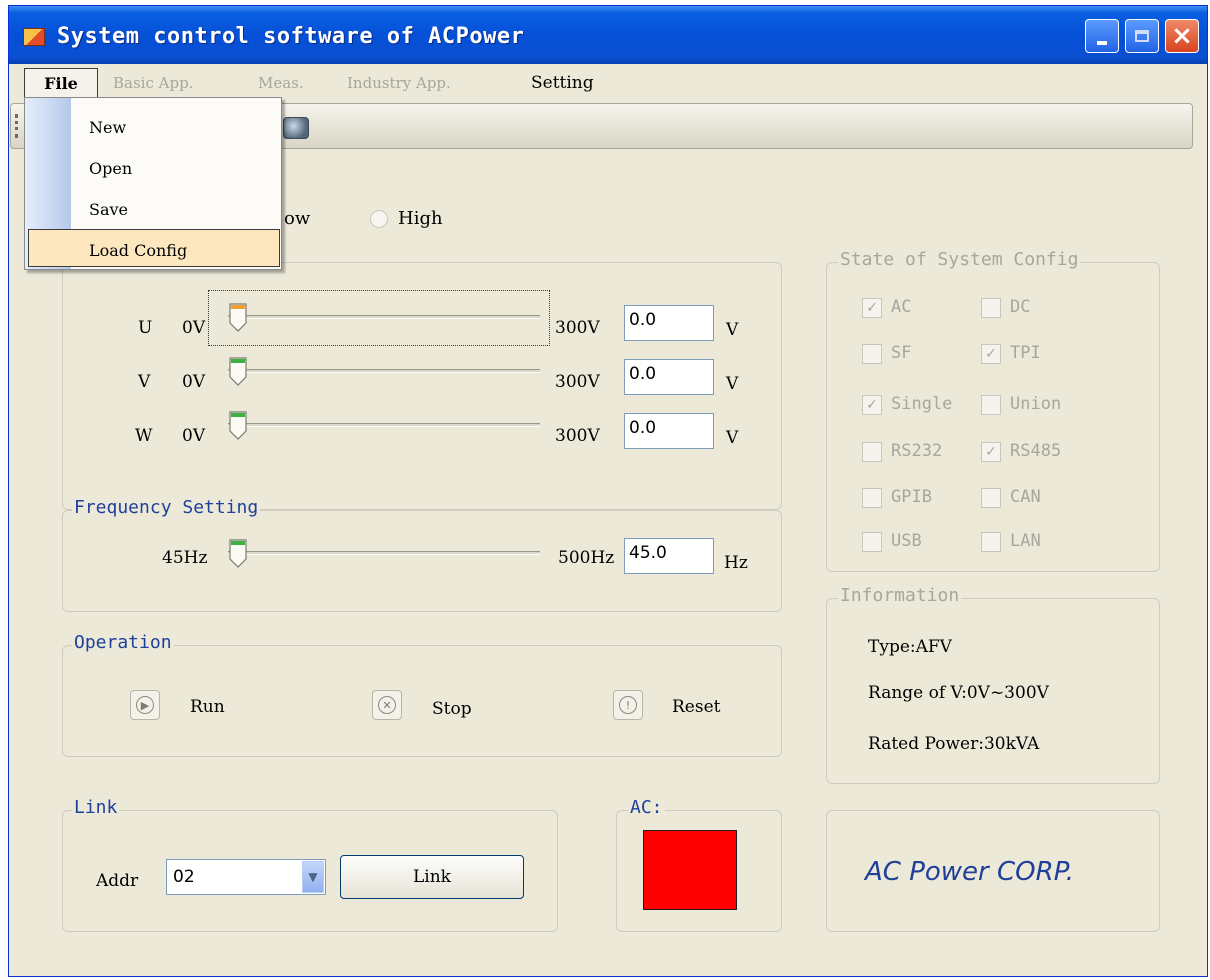 The height and width of the screenshot is (980, 1210). Describe the element at coordinates (96, 807) in the screenshot. I see `link-group-title: Link` at that location.